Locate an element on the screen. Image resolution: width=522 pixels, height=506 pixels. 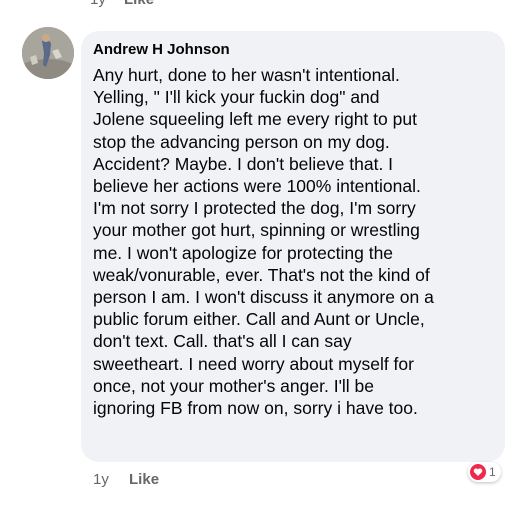
reaction-count: 1 is located at coordinates (492, 472).